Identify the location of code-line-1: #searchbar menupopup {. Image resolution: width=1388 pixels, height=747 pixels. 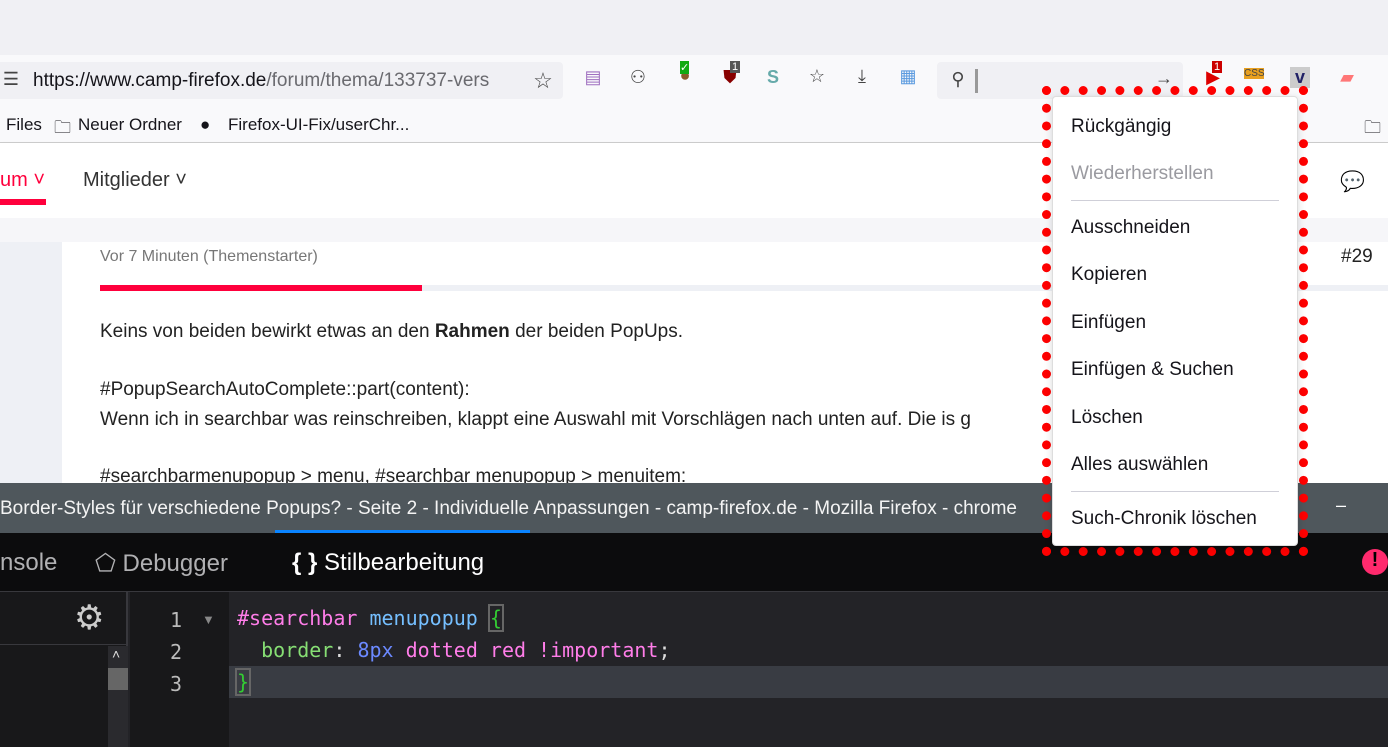
(370, 618).